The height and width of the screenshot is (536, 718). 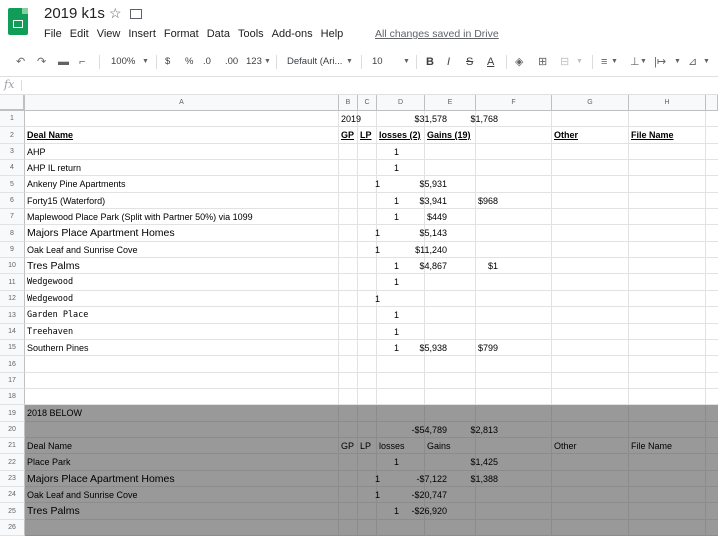 I want to click on column-header-e: E, so click(x=450, y=103).